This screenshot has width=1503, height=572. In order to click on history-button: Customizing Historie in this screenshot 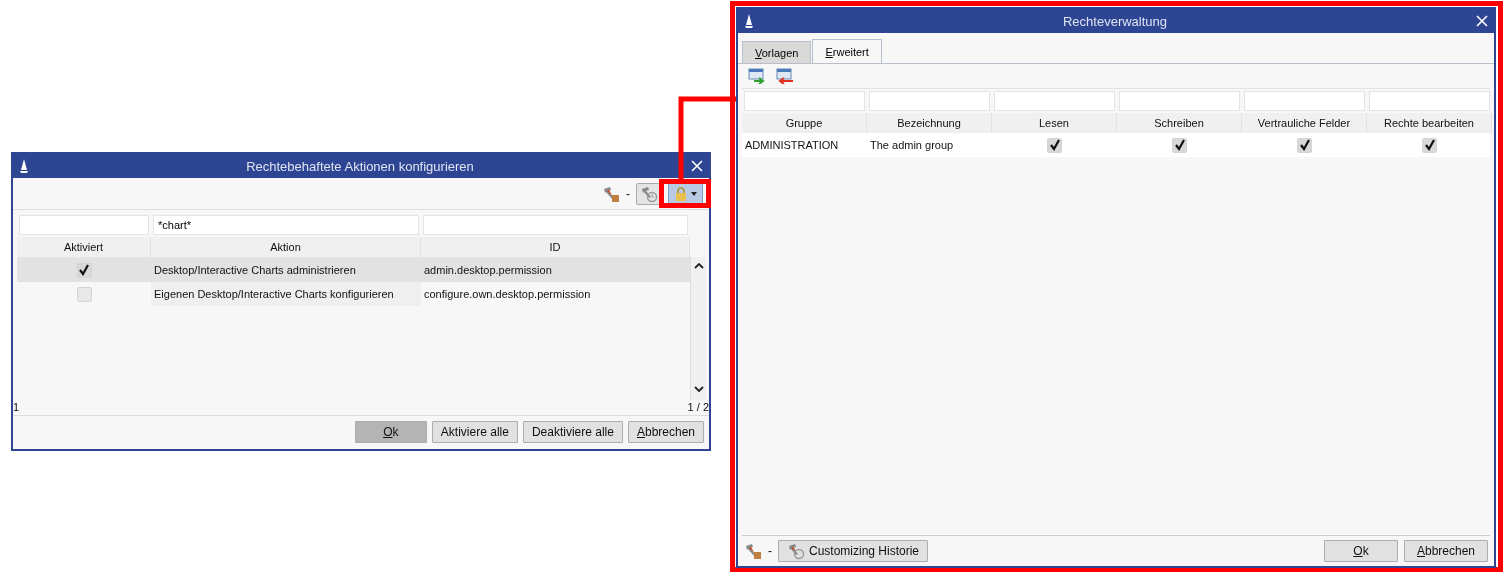, I will do `click(853, 551)`.